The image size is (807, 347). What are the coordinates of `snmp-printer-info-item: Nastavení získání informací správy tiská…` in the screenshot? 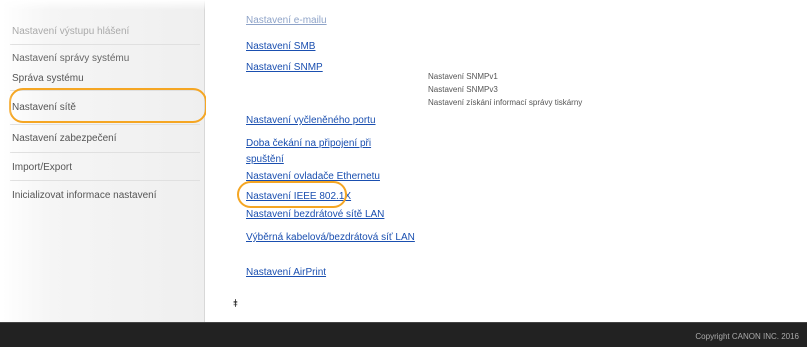 It's located at (505, 102).